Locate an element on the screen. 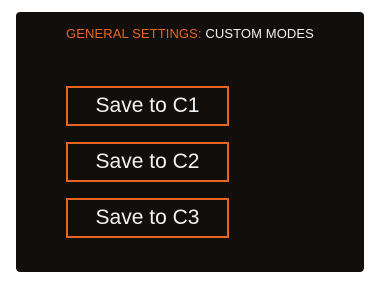 Image resolution: width=380 pixels, height=284 pixels. page-title: GENERAL SETTINGS: CUSTOM MODES is located at coordinates (190, 33).